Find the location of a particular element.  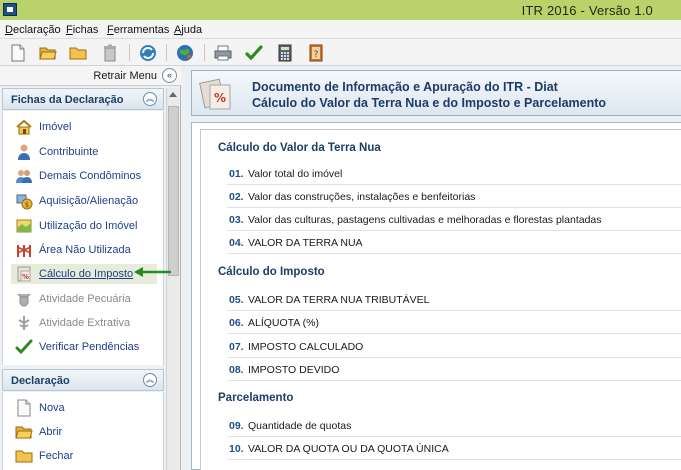

row-09: 09. Quantidade de quotas is located at coordinates (454, 425).